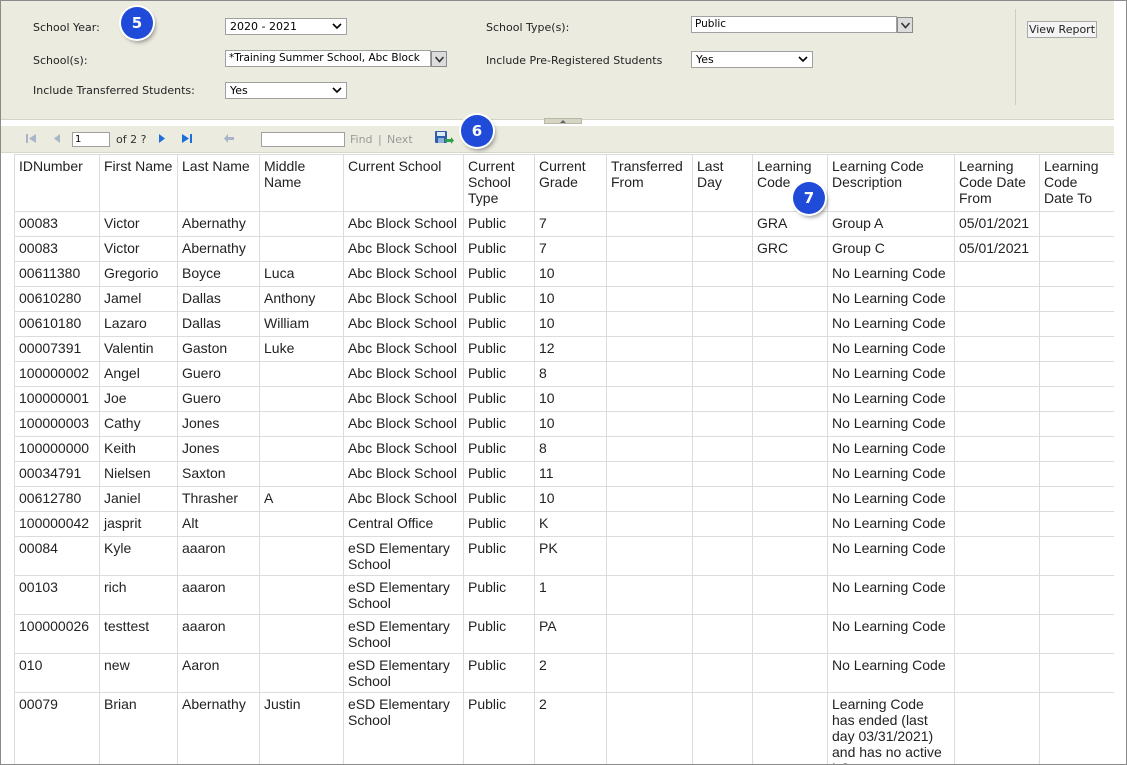 The image size is (1127, 765). Describe the element at coordinates (444, 139) in the screenshot. I see `export-save-icon` at that location.